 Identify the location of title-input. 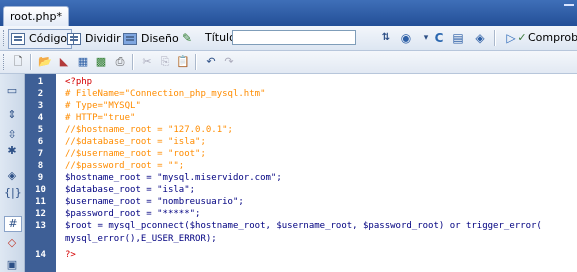
(294, 37).